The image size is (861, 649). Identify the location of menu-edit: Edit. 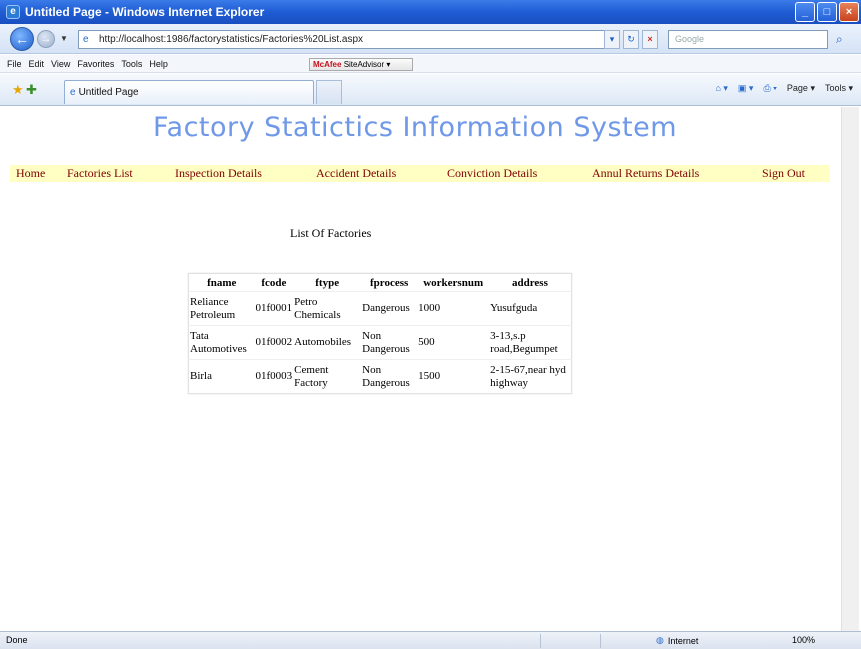
(37, 64).